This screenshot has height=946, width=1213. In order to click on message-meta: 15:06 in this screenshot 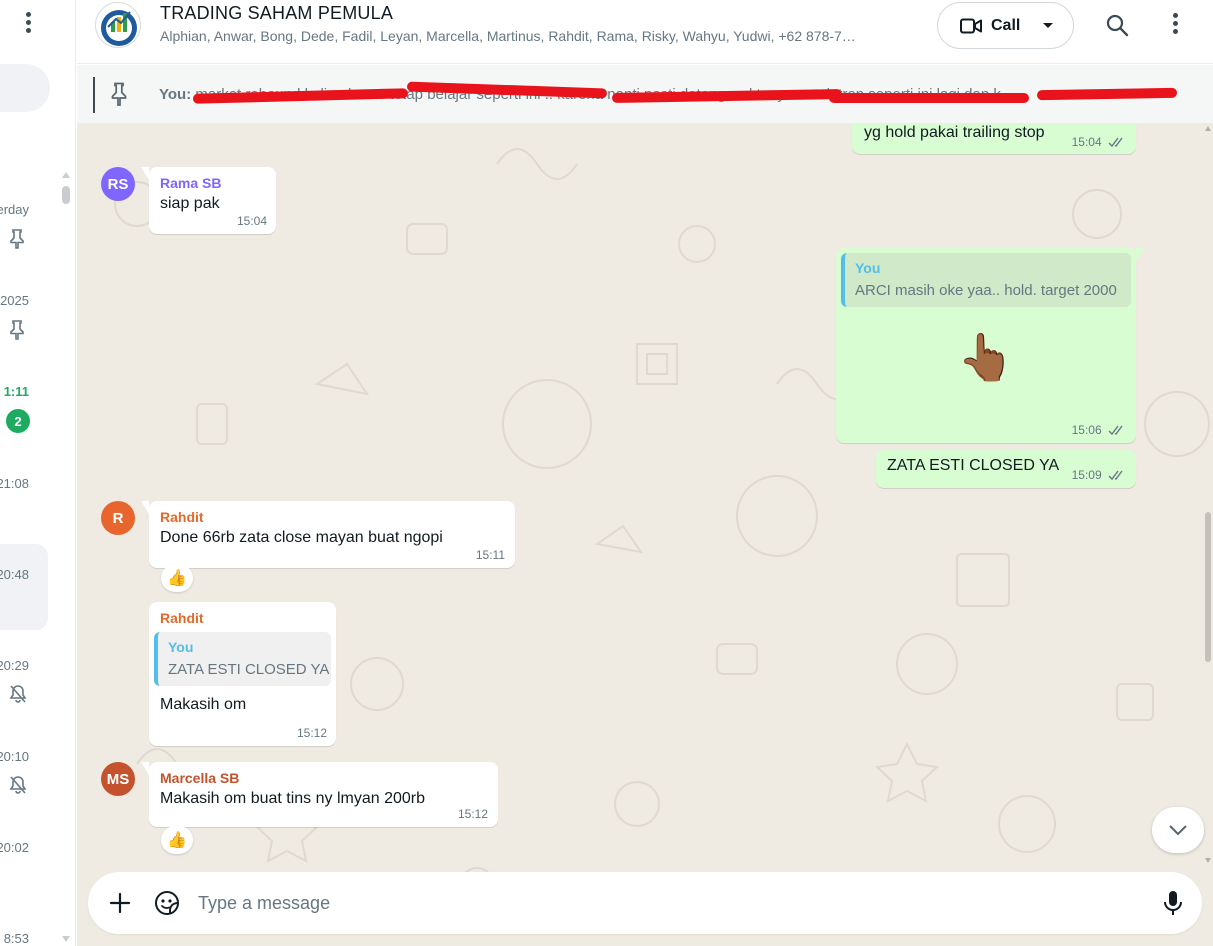, I will do `click(1099, 430)`.